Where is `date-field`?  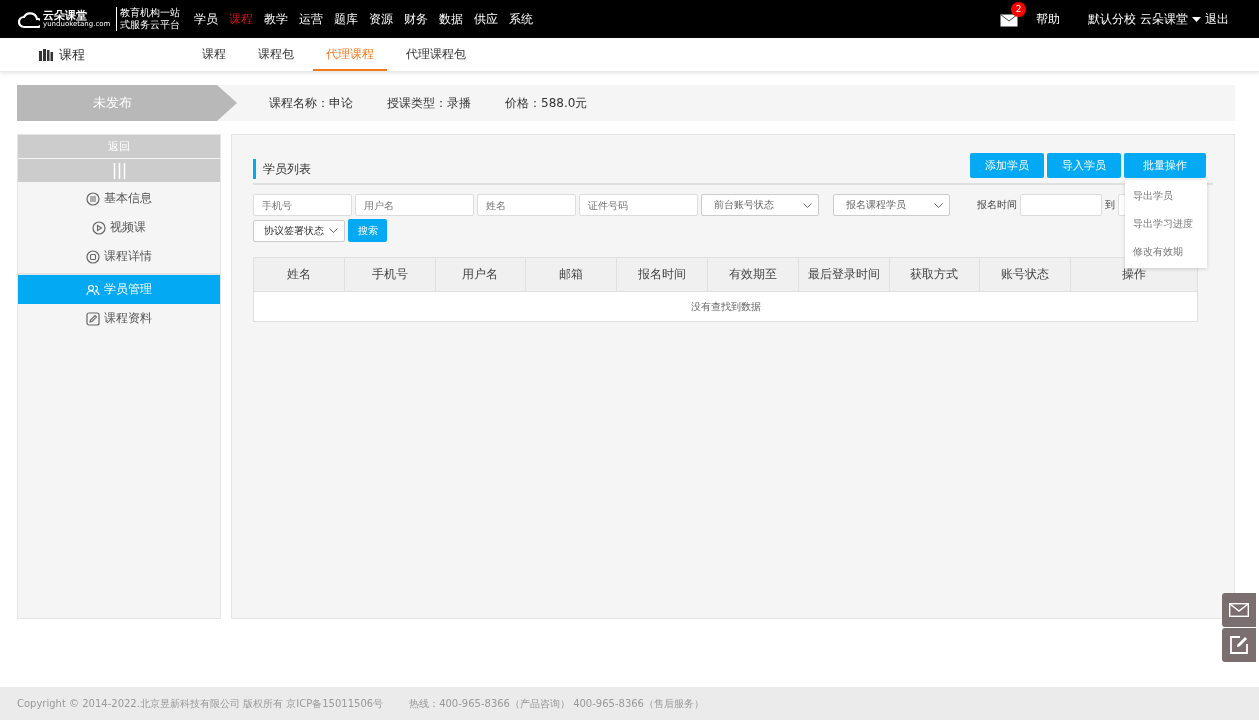 date-field is located at coordinates (1061, 205).